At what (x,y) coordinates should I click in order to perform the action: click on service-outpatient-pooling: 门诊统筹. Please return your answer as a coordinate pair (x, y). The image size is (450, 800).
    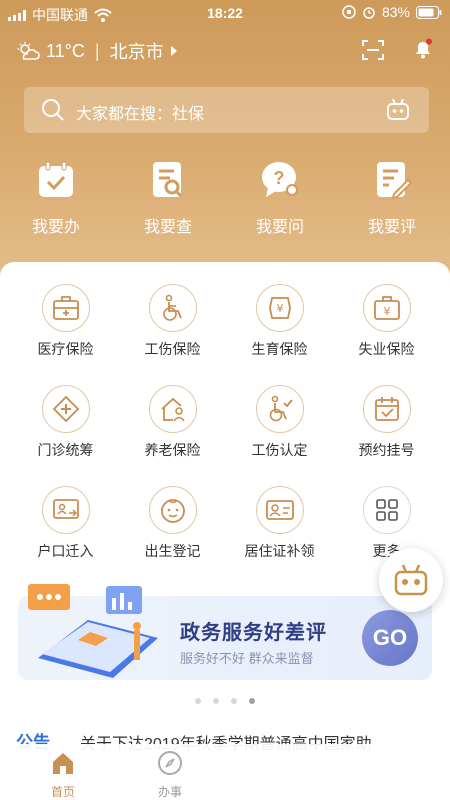
    Looking at the image, I should click on (65, 422).